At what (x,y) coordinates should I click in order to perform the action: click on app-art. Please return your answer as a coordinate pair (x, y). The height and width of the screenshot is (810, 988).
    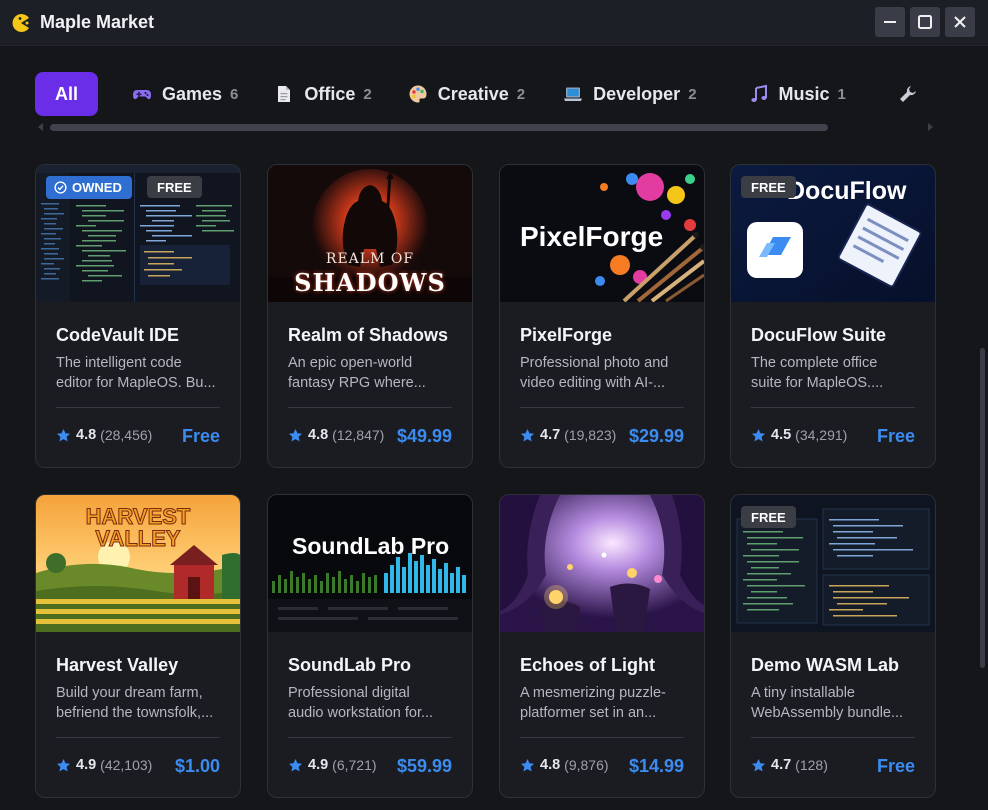
    Looking at the image, I should click on (370, 563).